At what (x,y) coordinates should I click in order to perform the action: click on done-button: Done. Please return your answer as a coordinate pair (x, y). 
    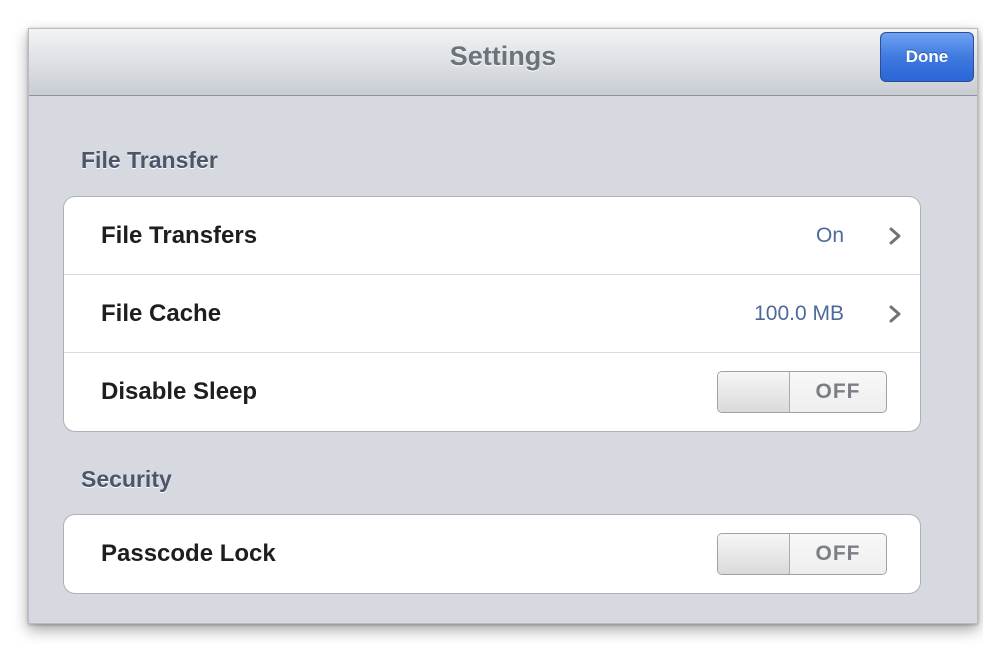
    Looking at the image, I should click on (927, 57).